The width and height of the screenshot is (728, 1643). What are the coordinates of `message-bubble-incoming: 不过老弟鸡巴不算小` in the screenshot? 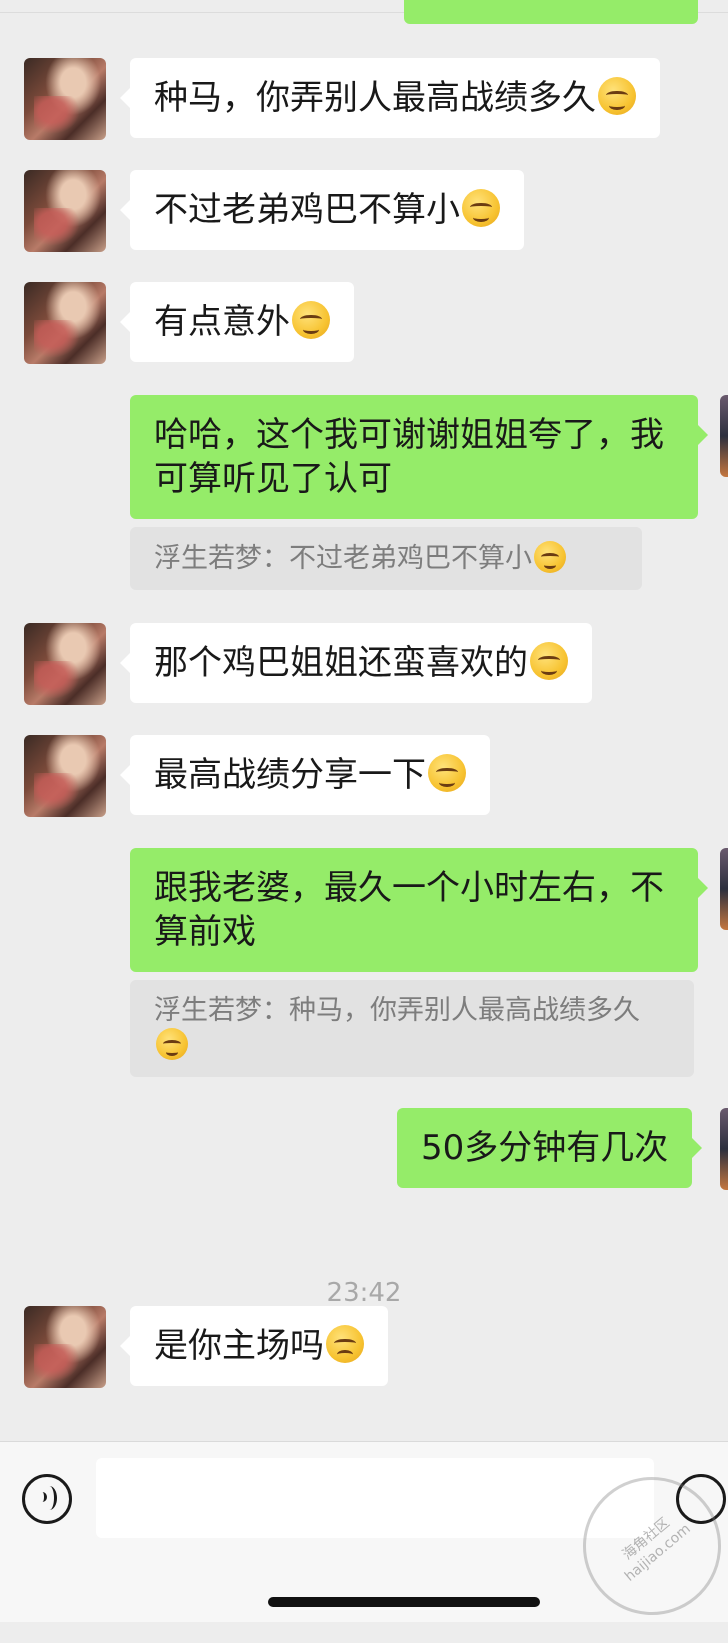 It's located at (322, 210).